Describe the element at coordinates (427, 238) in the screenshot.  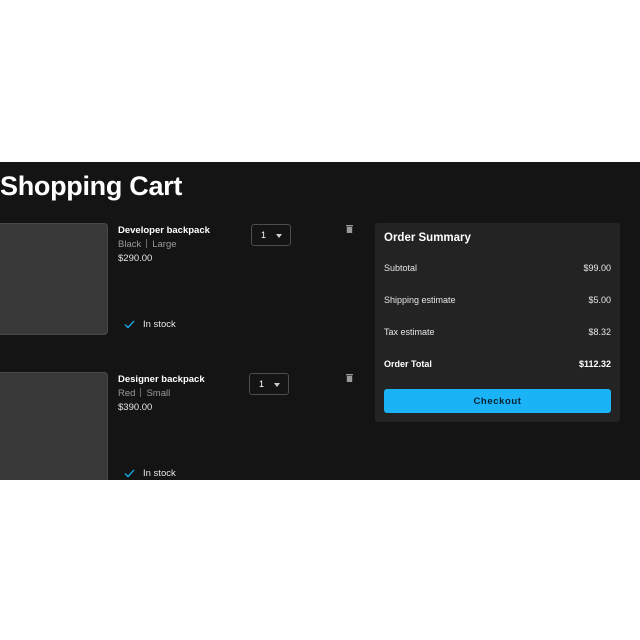
I see `order-summary-title: Order Summary` at that location.